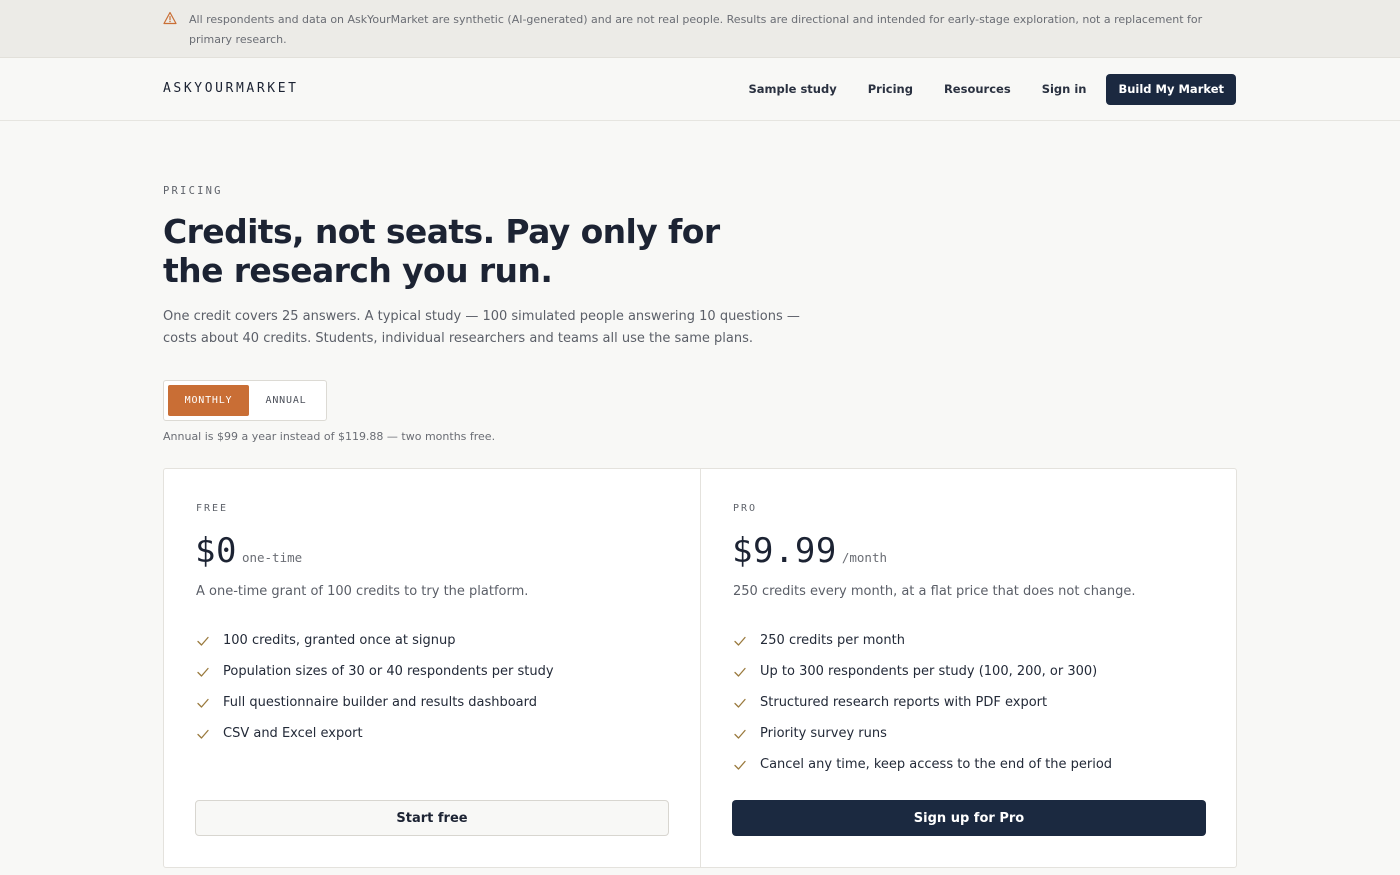  Describe the element at coordinates (286, 400) in the screenshot. I see `billing-annual-option: ANNUAL` at that location.